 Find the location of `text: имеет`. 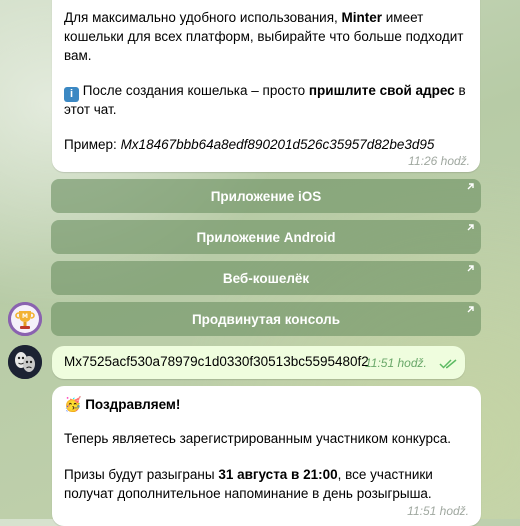

text: имеет is located at coordinates (403, 17).